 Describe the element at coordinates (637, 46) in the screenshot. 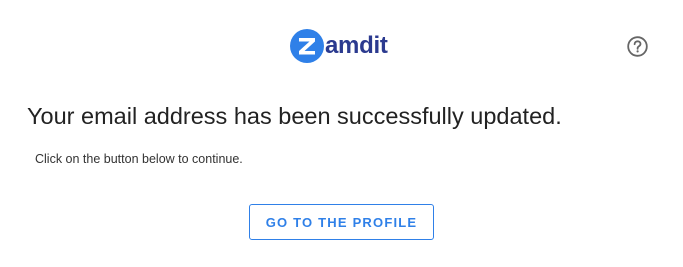

I see `help-circle-icon` at that location.